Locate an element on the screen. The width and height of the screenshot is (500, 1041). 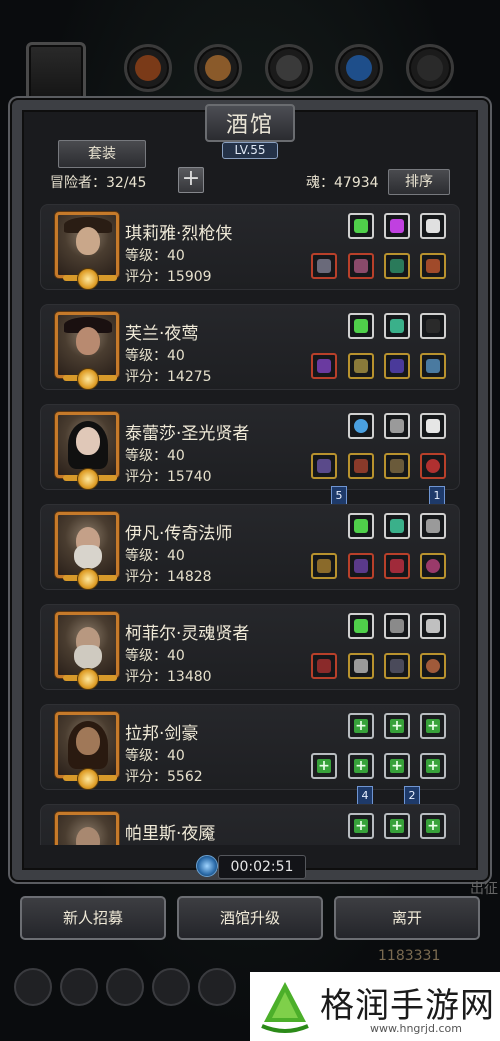
hero-card: 泰蕾莎·圣光贤者 等级：40 评分：15740 is located at coordinates (250, 447).